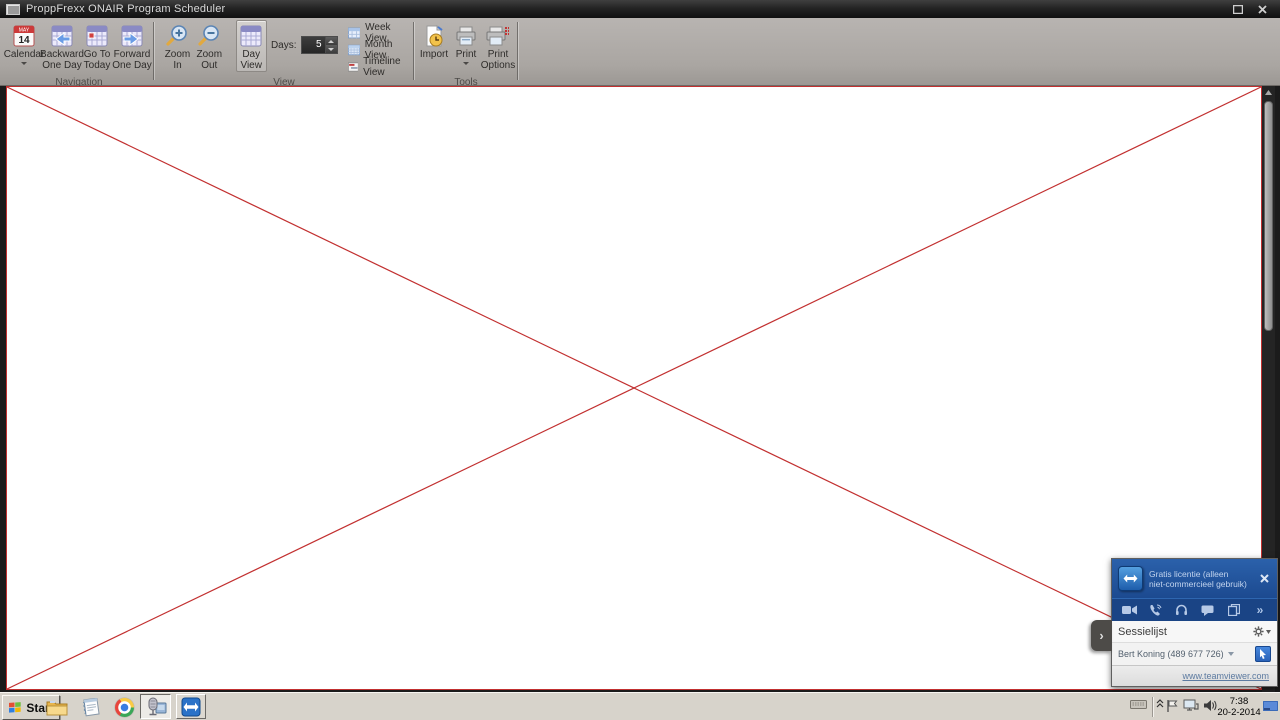  What do you see at coordinates (57, 707) in the screenshot?
I see `quicklaunch-explorer` at bounding box center [57, 707].